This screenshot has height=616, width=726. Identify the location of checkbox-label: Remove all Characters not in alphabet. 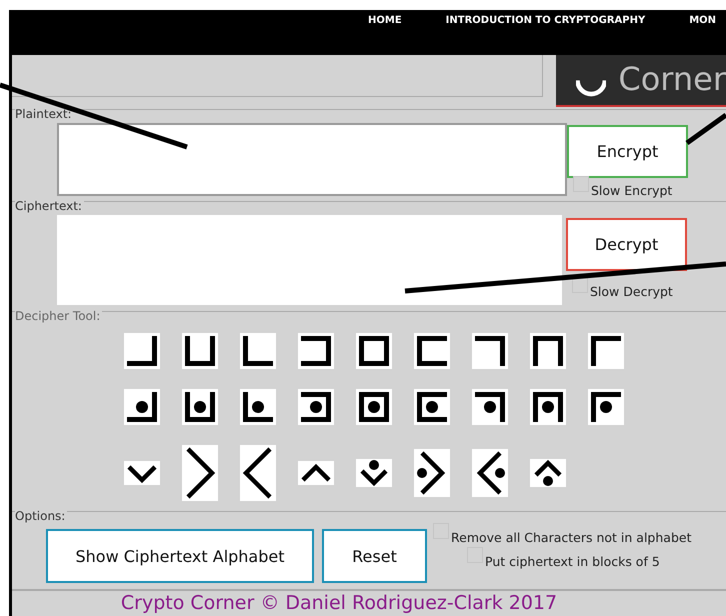
(571, 537).